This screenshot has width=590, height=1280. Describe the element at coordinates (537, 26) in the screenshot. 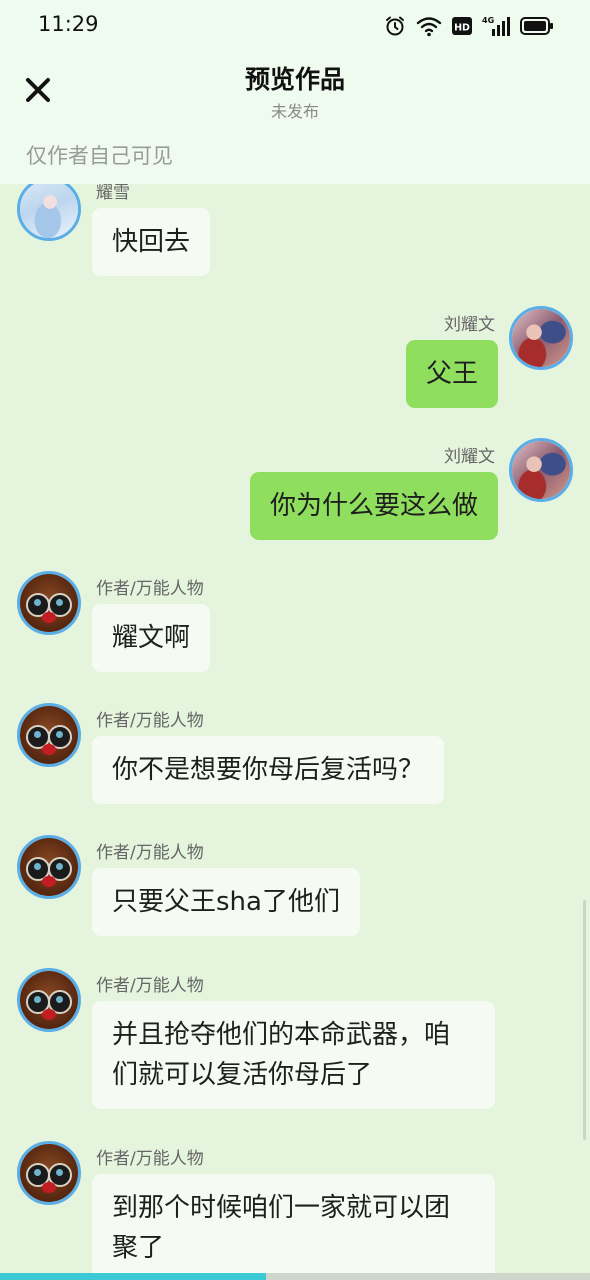

I see `battery-icon` at that location.